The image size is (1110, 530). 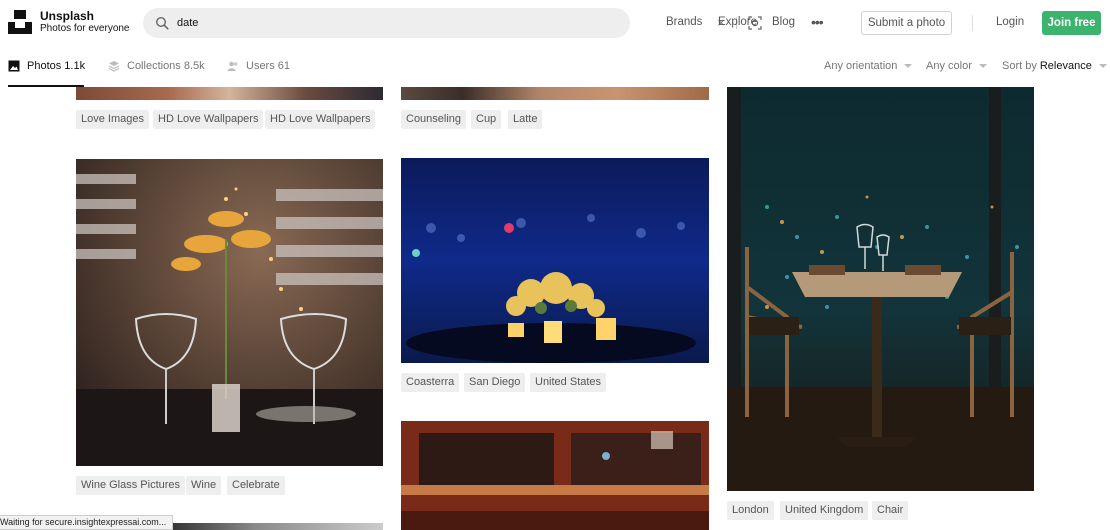 What do you see at coordinates (208, 119) in the screenshot?
I see `tag-hd-love-wallpapers: HD Love Wallpapers` at bounding box center [208, 119].